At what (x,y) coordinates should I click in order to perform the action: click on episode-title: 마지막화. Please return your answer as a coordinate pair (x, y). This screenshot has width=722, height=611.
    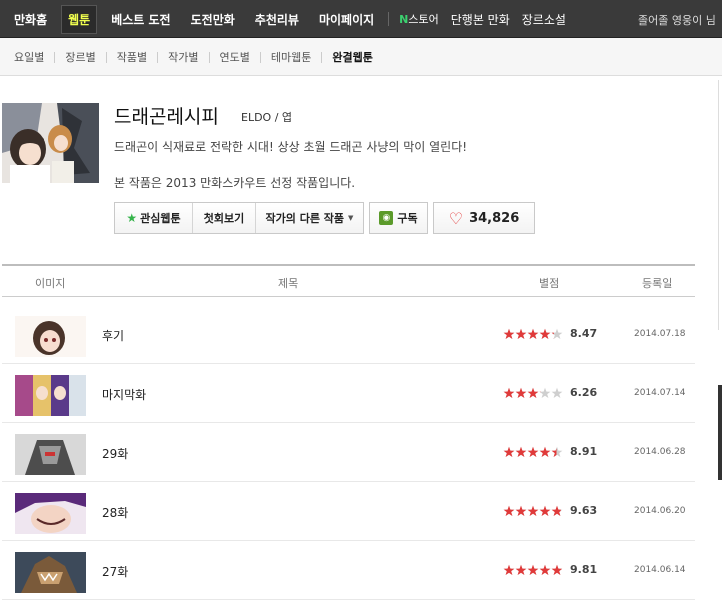
    Looking at the image, I should click on (124, 394).